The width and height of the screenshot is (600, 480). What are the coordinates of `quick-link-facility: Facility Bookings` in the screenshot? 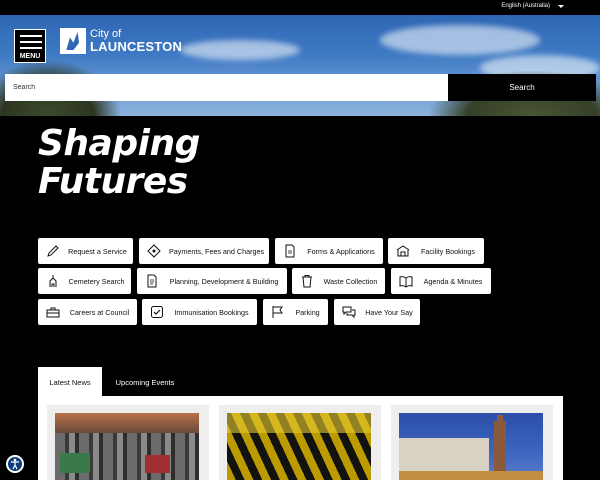 It's located at (436, 251).